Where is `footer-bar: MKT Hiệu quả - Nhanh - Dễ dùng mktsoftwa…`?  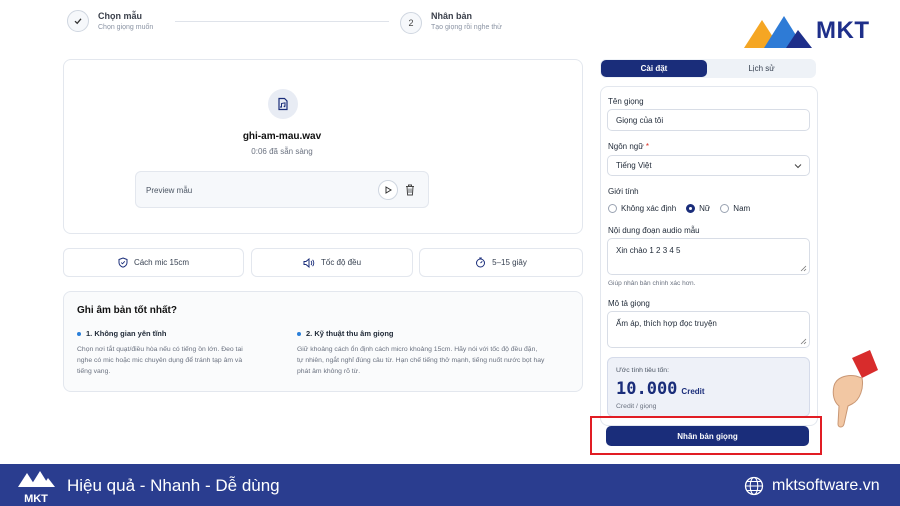
footer-bar: MKT Hiệu quả - Nhanh - Dễ dùng mktsoftwa… is located at coordinates (450, 485).